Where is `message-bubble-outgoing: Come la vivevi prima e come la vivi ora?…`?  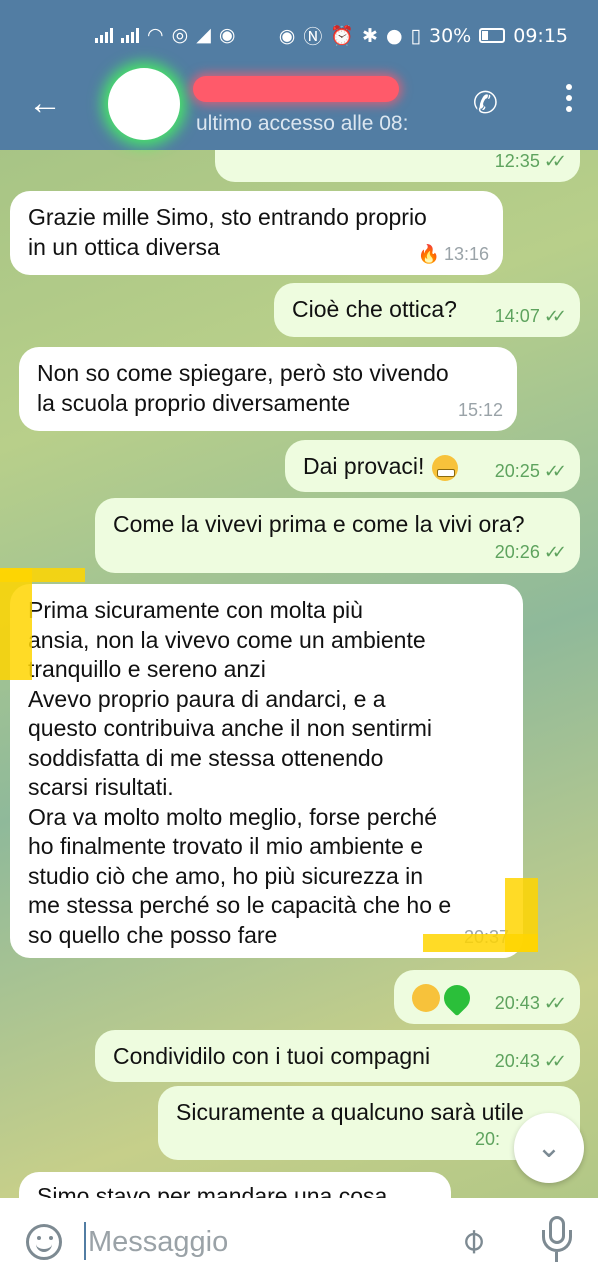
message-bubble-outgoing: Come la vivevi prima e come la vivi ora?… is located at coordinates (337, 535).